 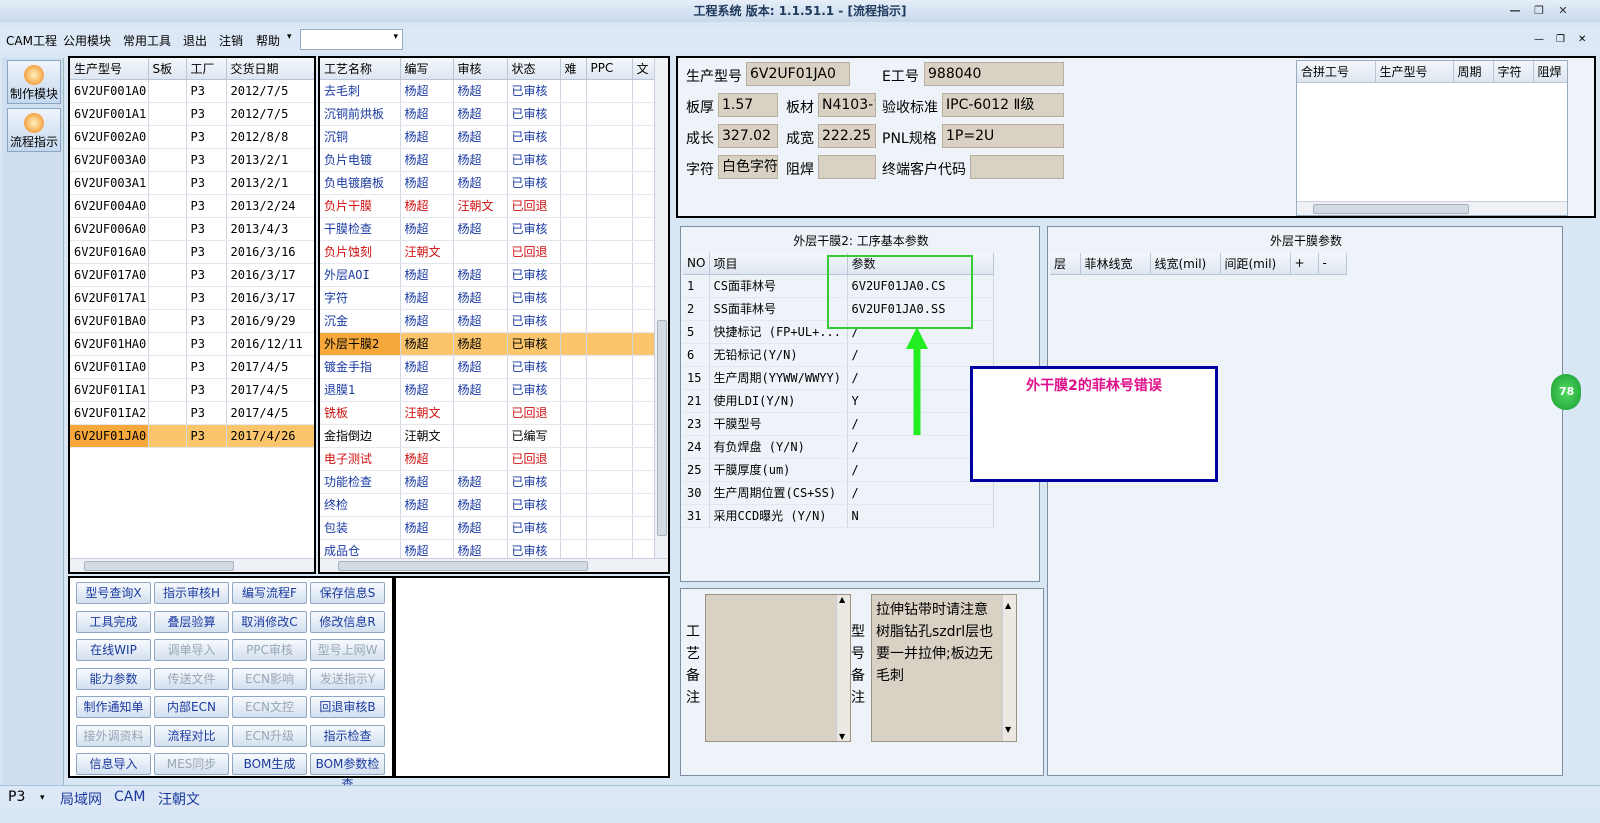 I want to click on model-column-header: 生产型号, so click(x=109, y=69).